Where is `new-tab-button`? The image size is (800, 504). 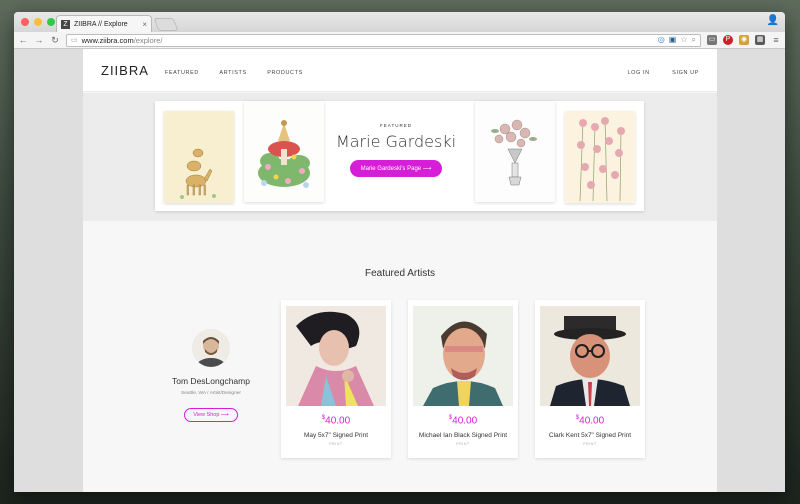 new-tab-button is located at coordinates (166, 24).